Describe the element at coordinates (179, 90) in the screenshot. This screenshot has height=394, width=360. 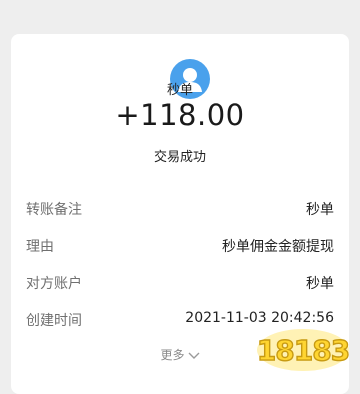
I see `payee-name: 秒单` at that location.